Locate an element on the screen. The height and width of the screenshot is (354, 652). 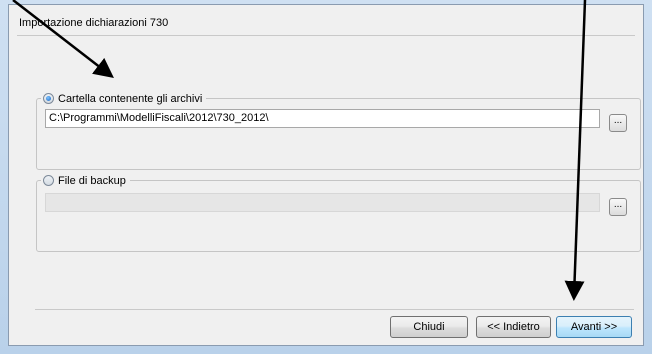
back-button: << Indietro is located at coordinates (513, 327).